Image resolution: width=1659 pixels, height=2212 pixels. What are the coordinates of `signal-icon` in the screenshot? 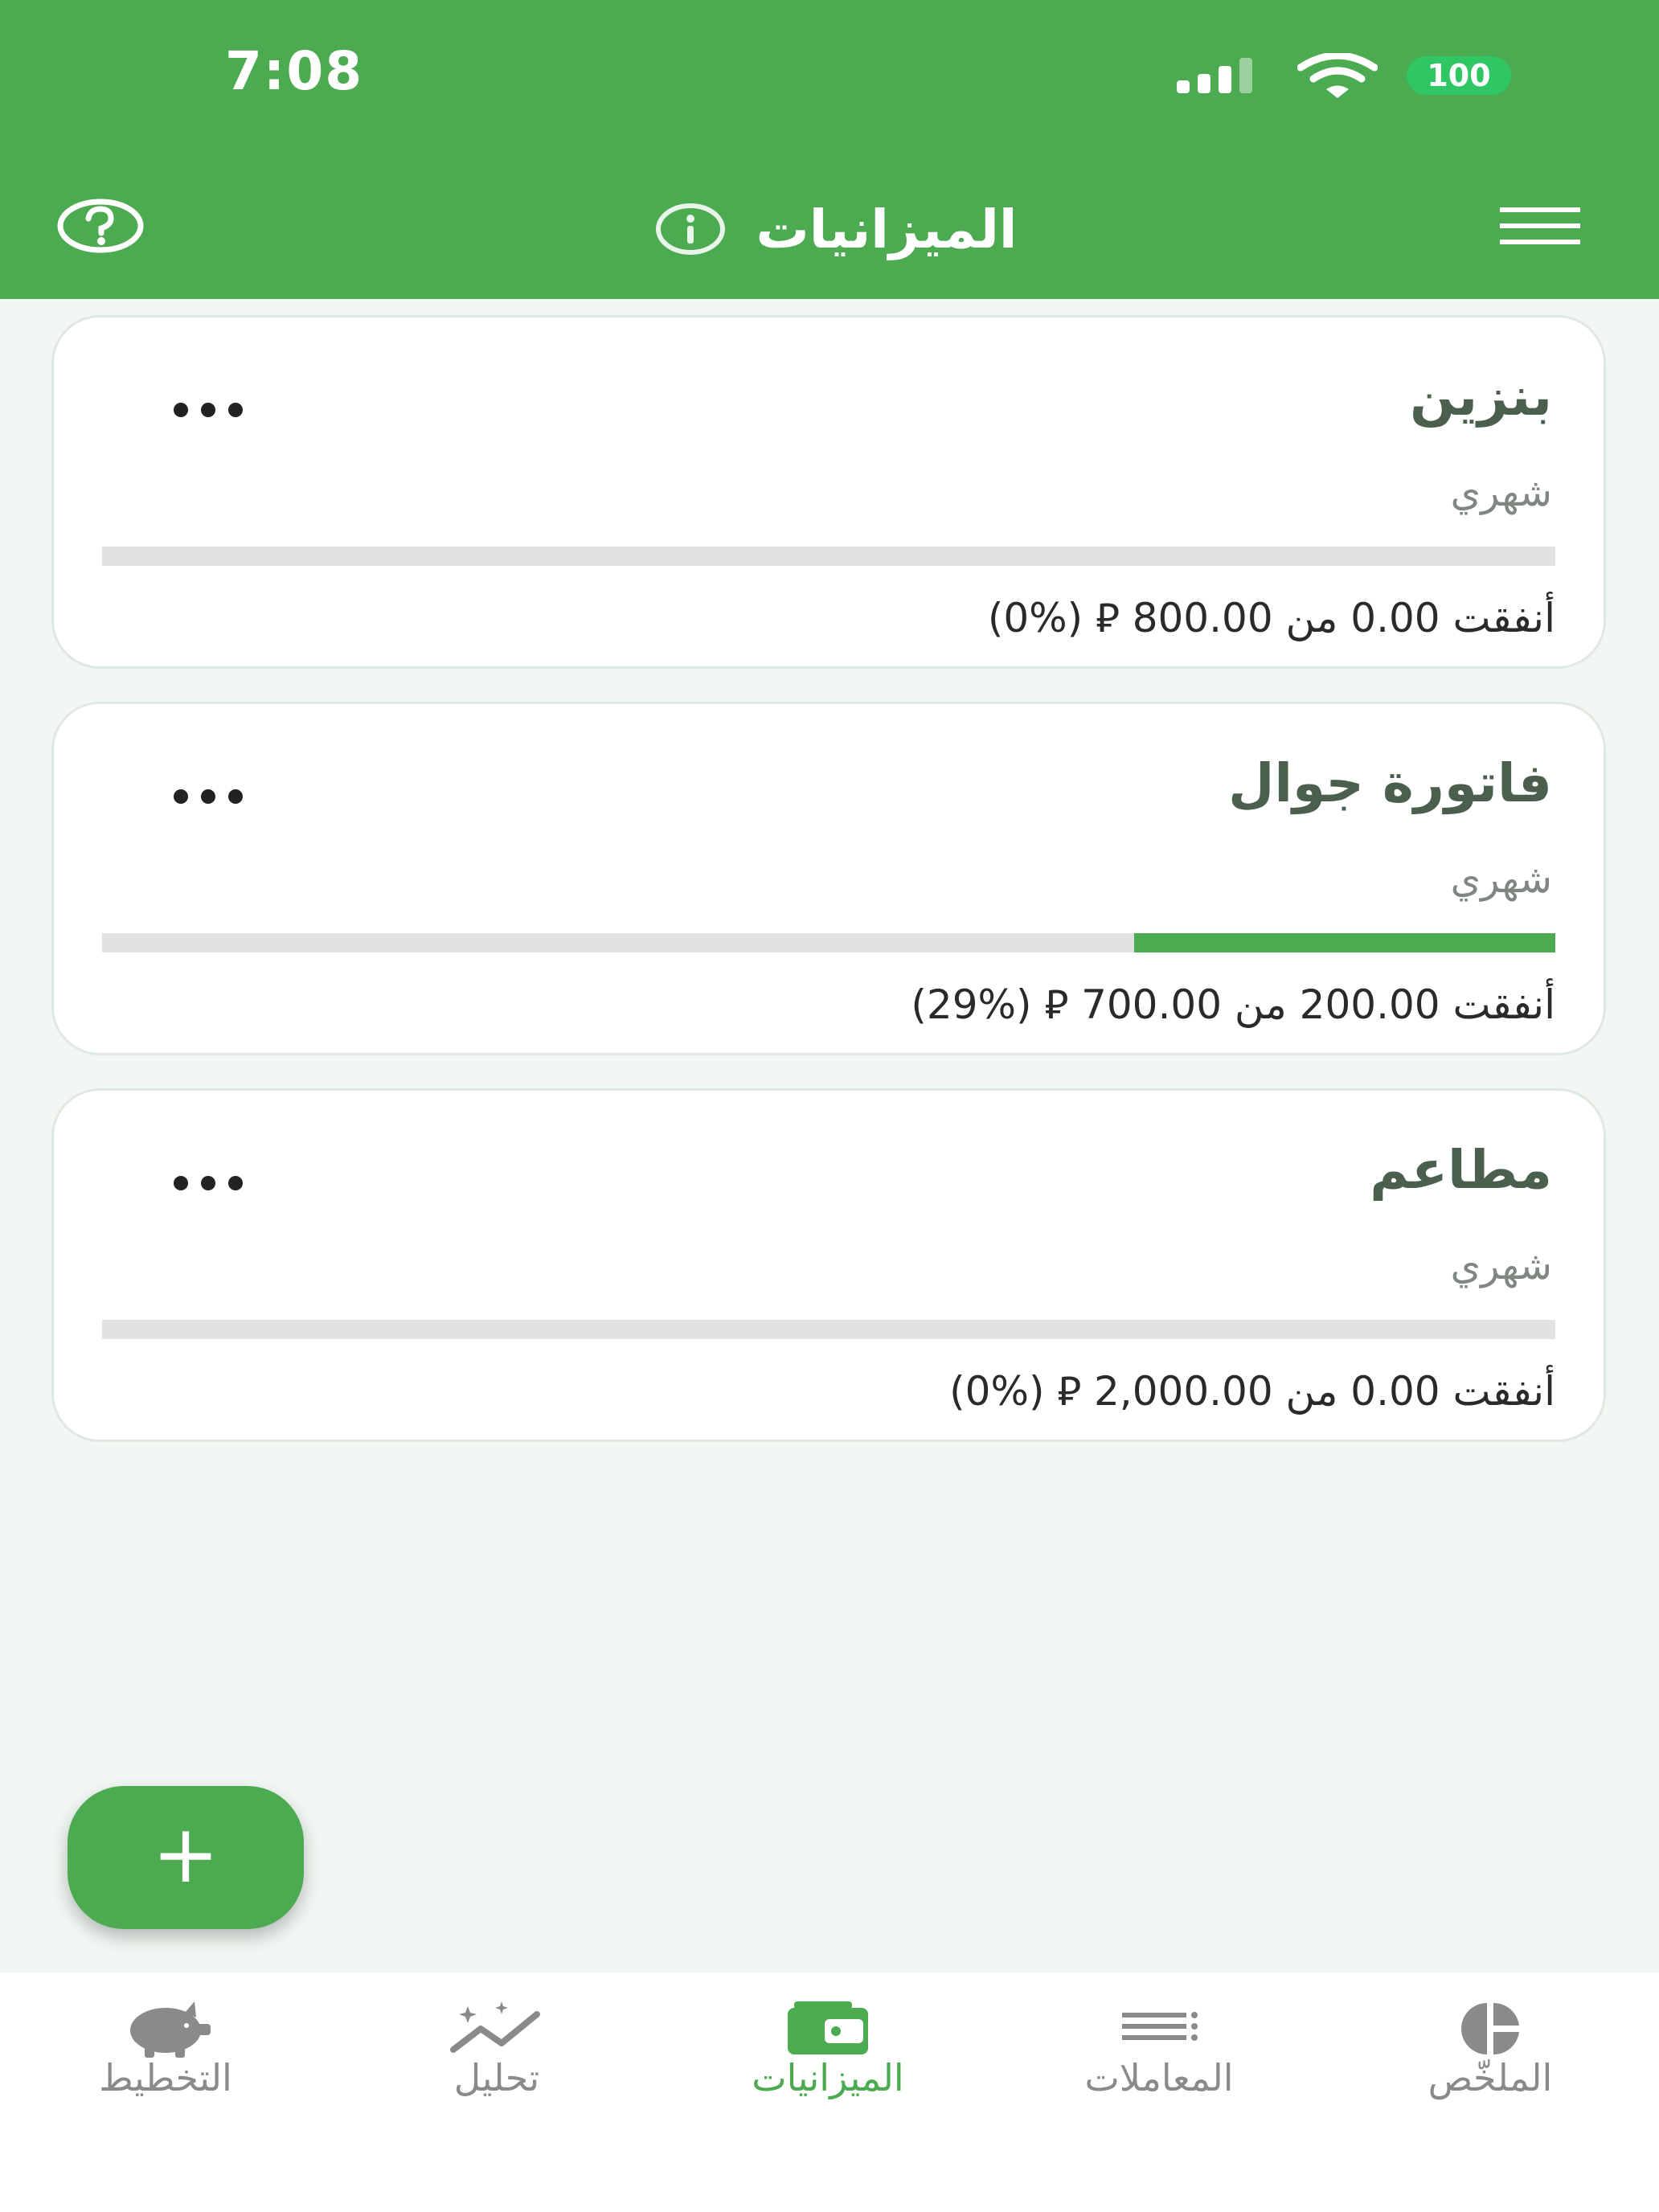 It's located at (1214, 75).